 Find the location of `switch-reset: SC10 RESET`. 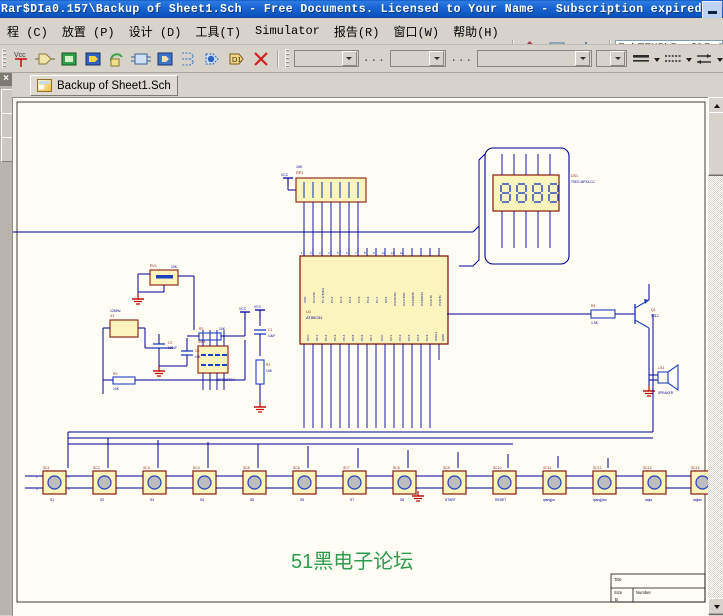

switch-reset: SC10 RESET is located at coordinates (504, 484).